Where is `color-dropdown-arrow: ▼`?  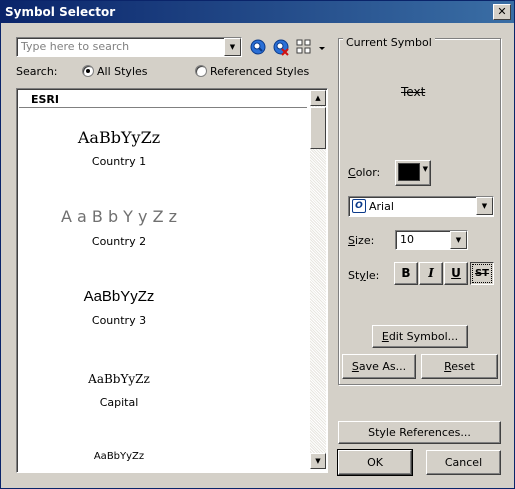
color-dropdown-arrow: ▼ is located at coordinates (425, 169).